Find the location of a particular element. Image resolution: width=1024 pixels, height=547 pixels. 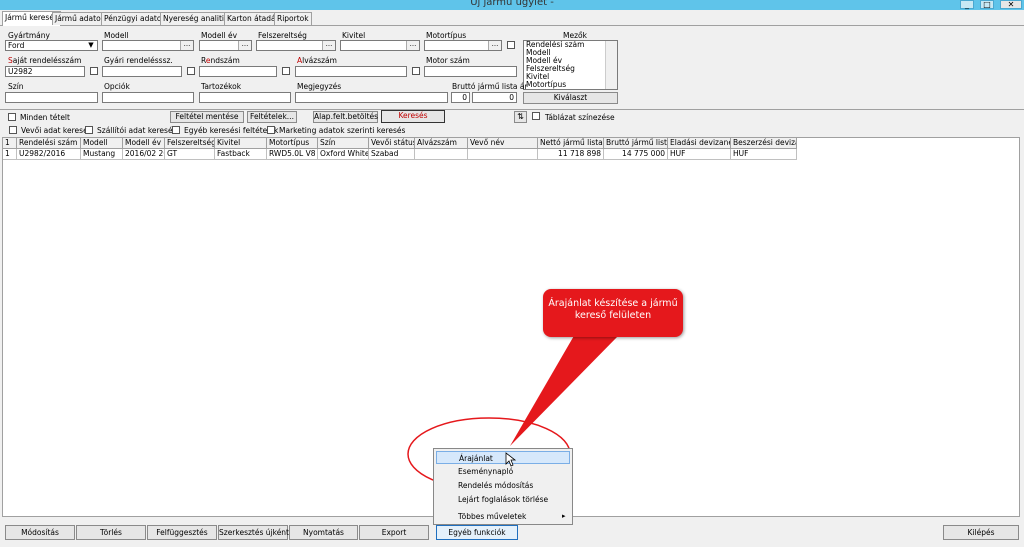

menu-item-rendeles-modositas: Rendelés módosítás is located at coordinates (503, 485).